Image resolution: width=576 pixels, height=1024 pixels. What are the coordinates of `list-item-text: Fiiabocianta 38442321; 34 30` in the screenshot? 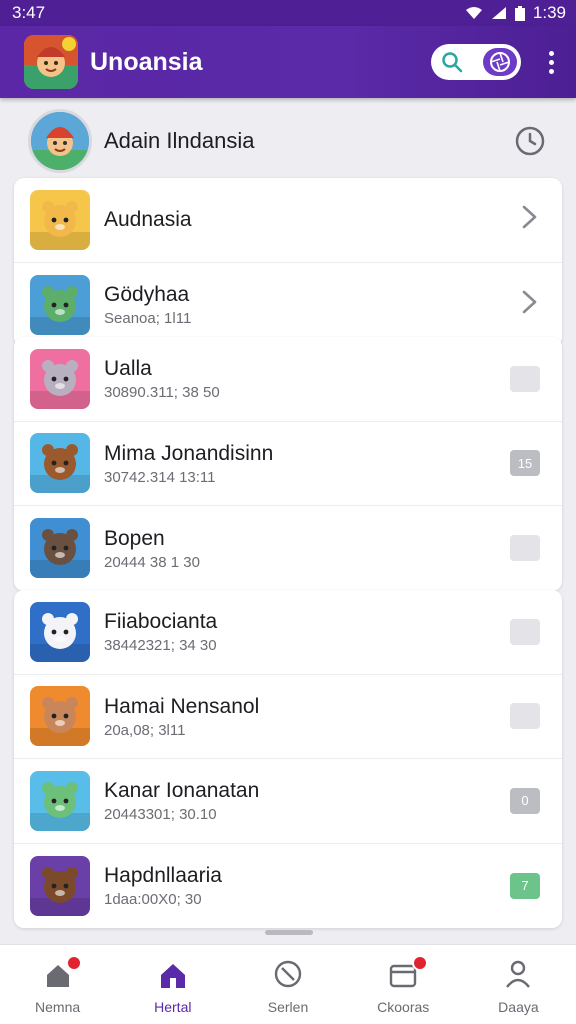 It's located at (307, 631).